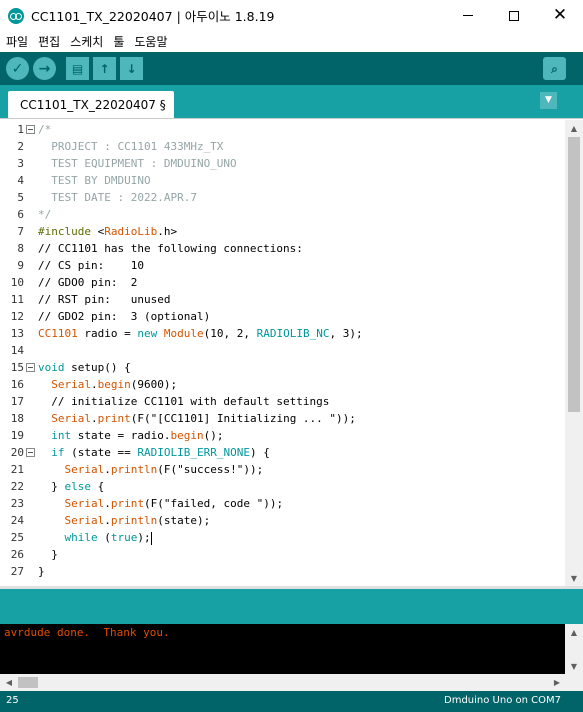 The image size is (583, 712). I want to click on menu-sketch: 스케치, so click(86, 41).